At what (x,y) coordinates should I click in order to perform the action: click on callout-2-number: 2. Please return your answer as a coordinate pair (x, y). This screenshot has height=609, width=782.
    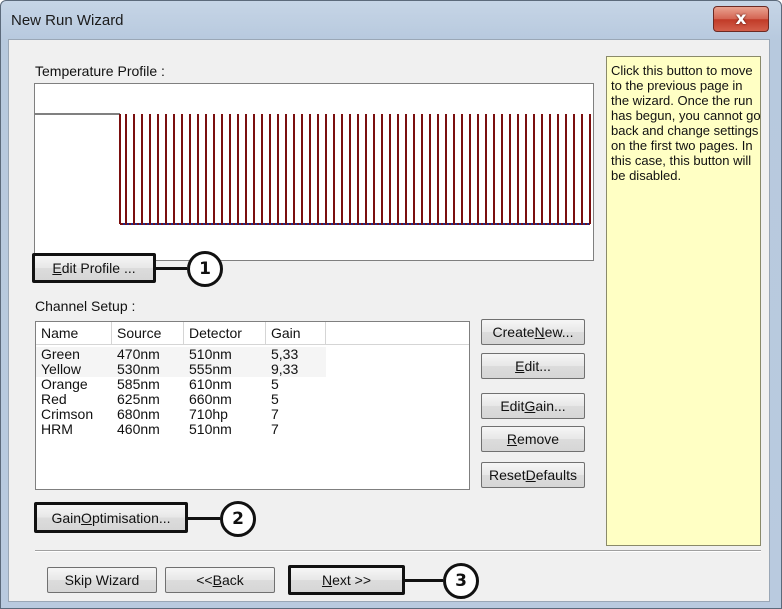
    Looking at the image, I should click on (238, 519).